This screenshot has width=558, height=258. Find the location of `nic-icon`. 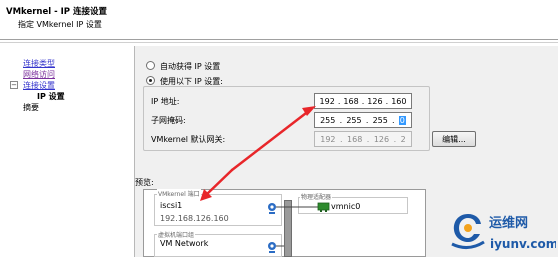

nic-icon is located at coordinates (323, 207).